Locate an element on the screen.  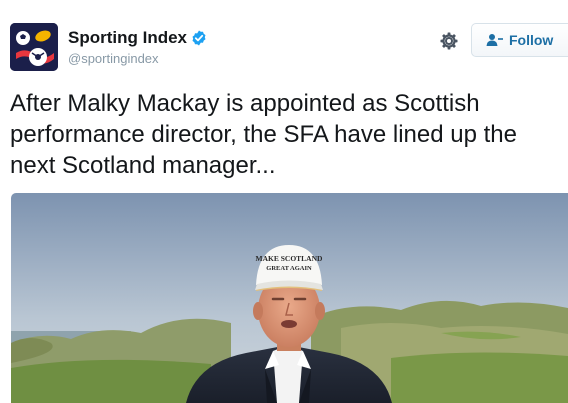
cap-text-line1: MAKE SCOTLAND is located at coordinates (289, 258).